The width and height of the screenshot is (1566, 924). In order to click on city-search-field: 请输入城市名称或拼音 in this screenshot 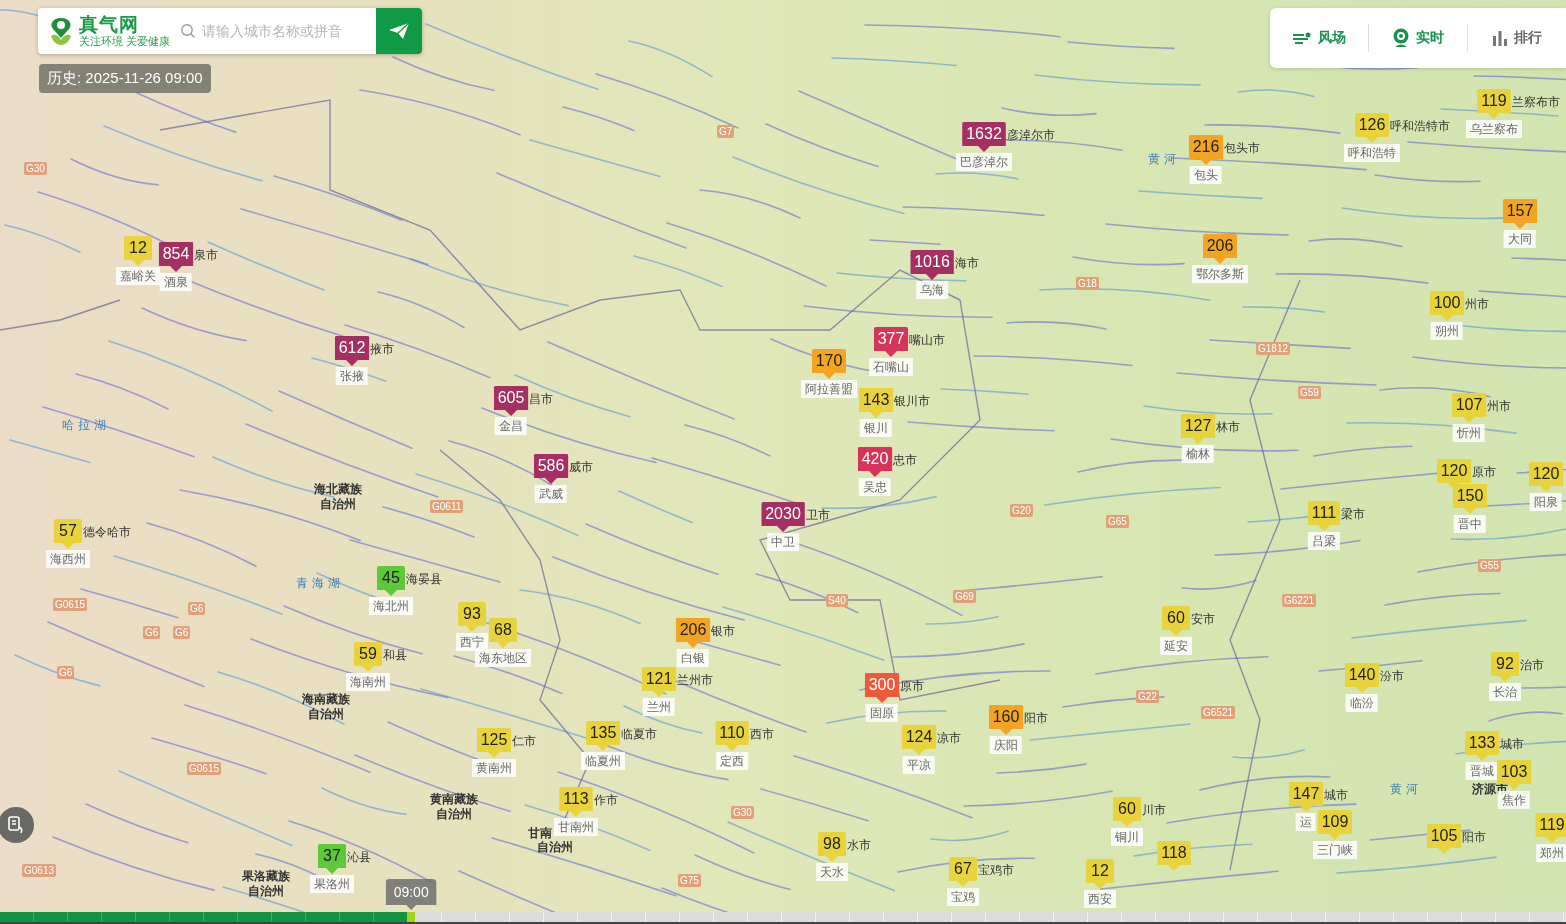, I will do `click(276, 31)`.